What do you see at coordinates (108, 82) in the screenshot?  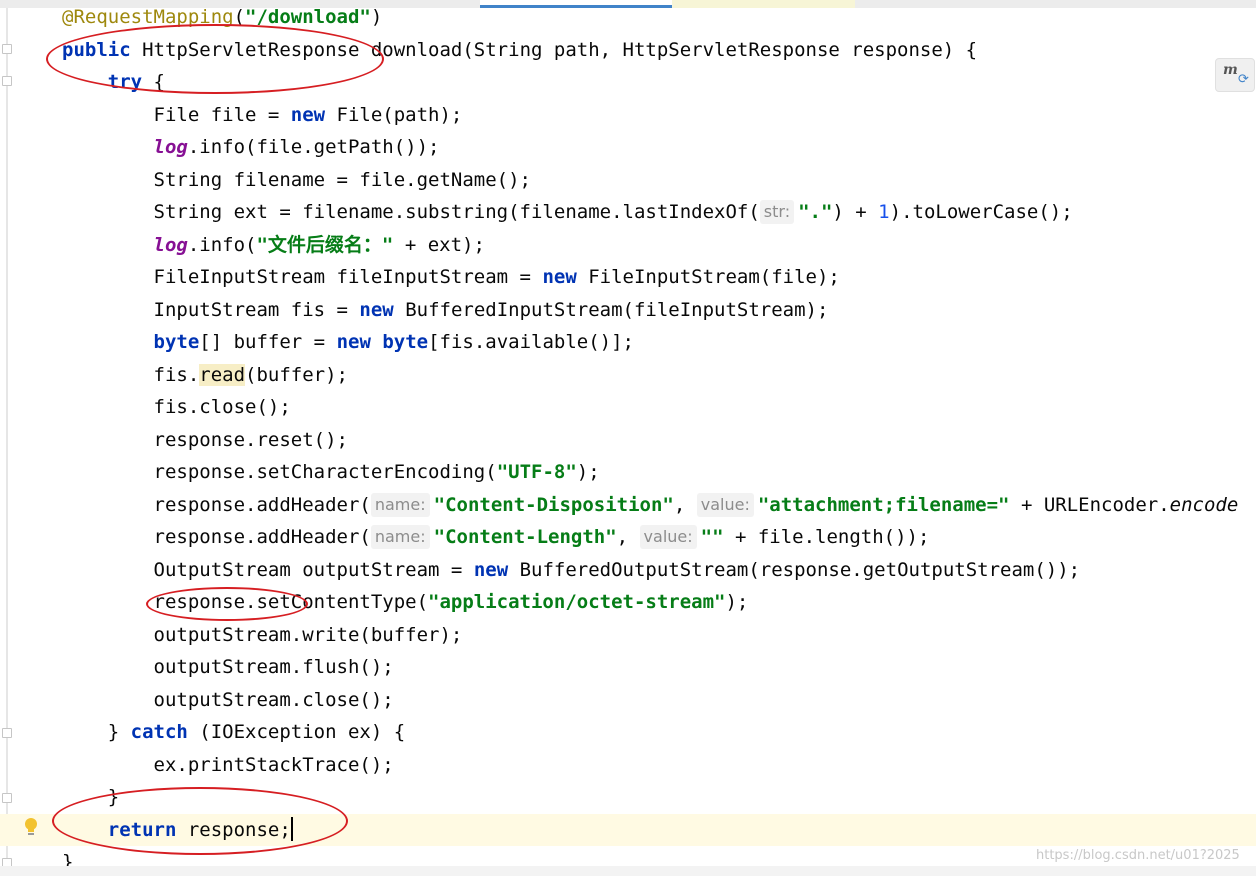 I see `code-token: try` at bounding box center [108, 82].